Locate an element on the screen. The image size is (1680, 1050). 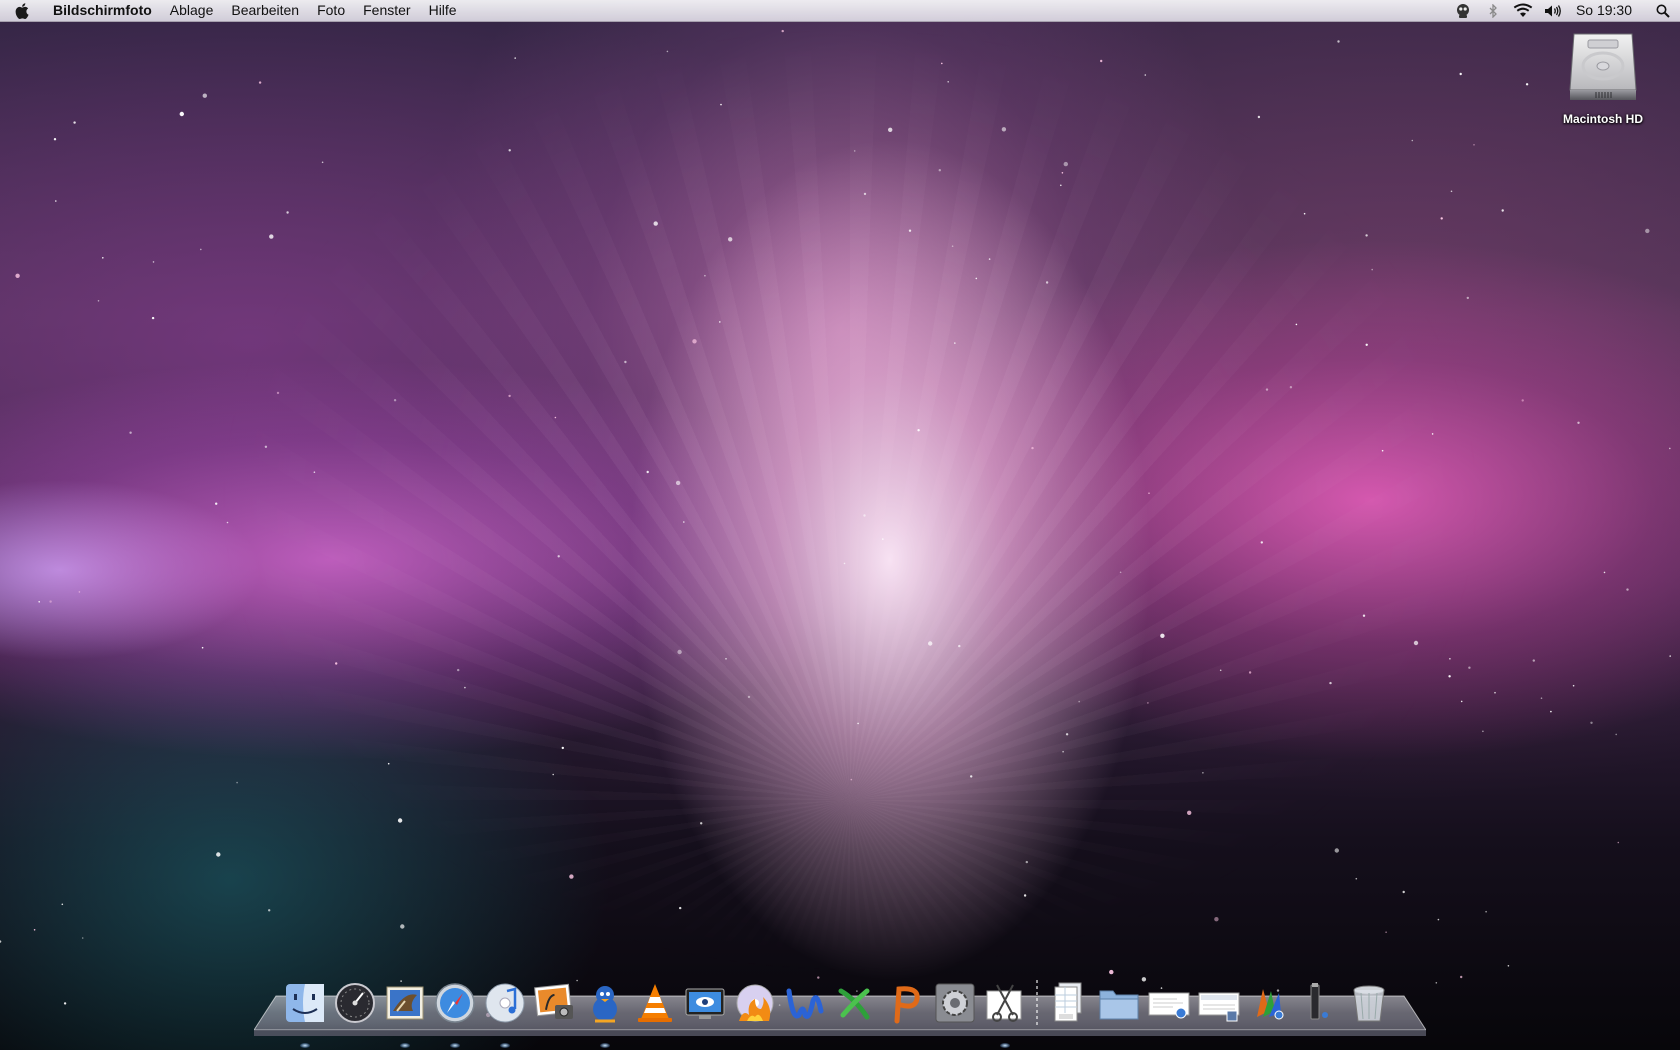
downloads-stack-icon is located at coordinates (1219, 1007).